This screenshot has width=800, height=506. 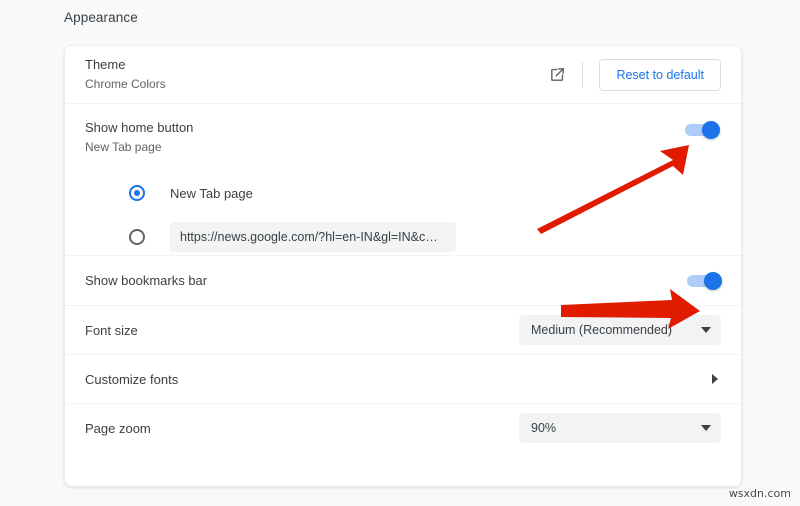 What do you see at coordinates (403, 193) in the screenshot?
I see `radio-option-new-tab-page: New Tab page` at bounding box center [403, 193].